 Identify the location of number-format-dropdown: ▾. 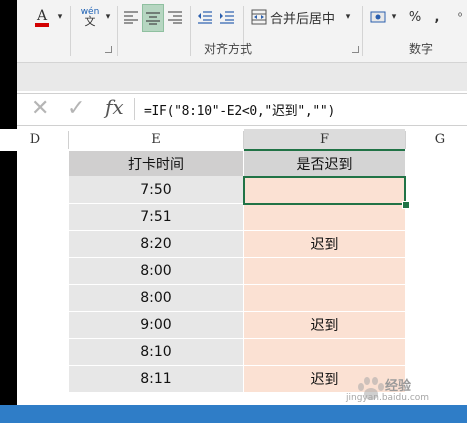
(394, 17).